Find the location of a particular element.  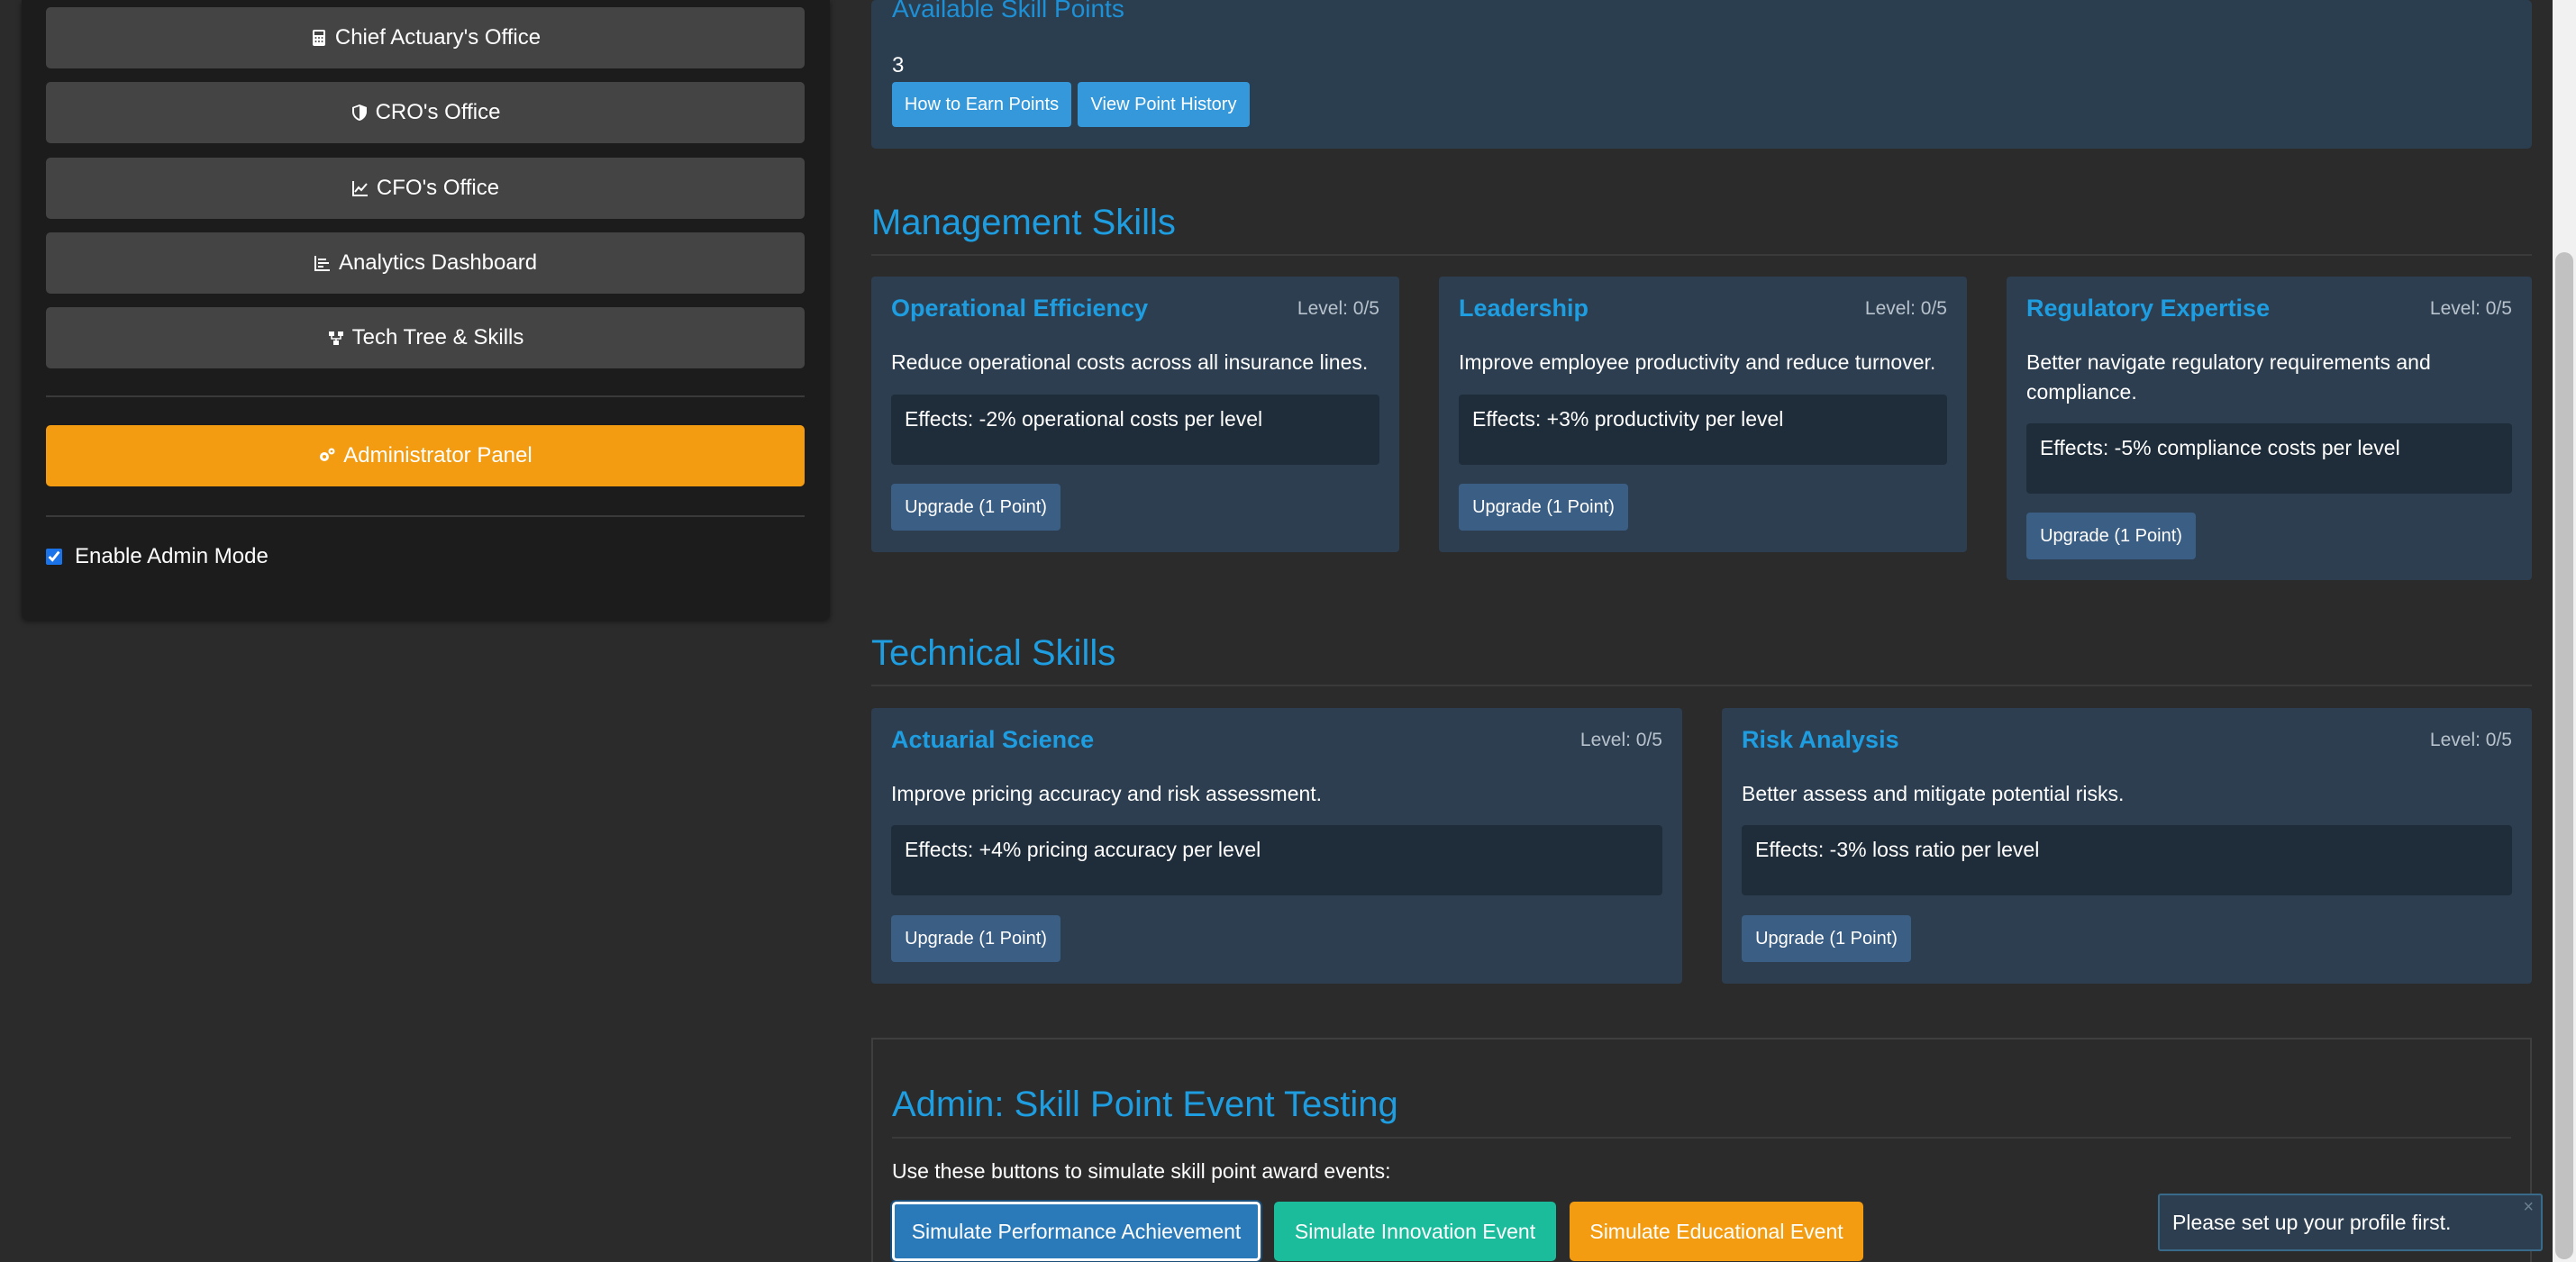

management-skills-title: Management Skills is located at coordinates (1023, 222).